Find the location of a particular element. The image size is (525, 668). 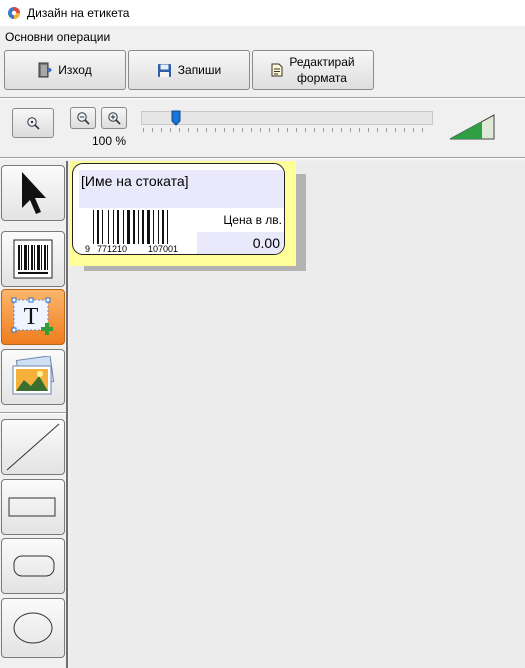

add-text-icon: T is located at coordinates (32, 316).